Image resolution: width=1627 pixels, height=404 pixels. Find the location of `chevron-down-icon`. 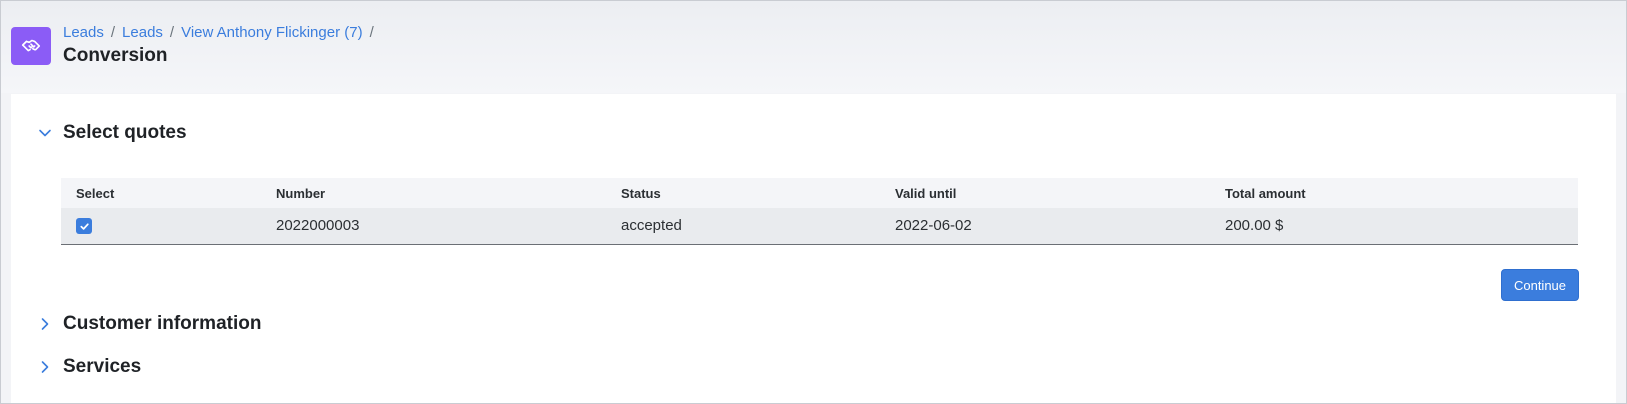

chevron-down-icon is located at coordinates (45, 133).